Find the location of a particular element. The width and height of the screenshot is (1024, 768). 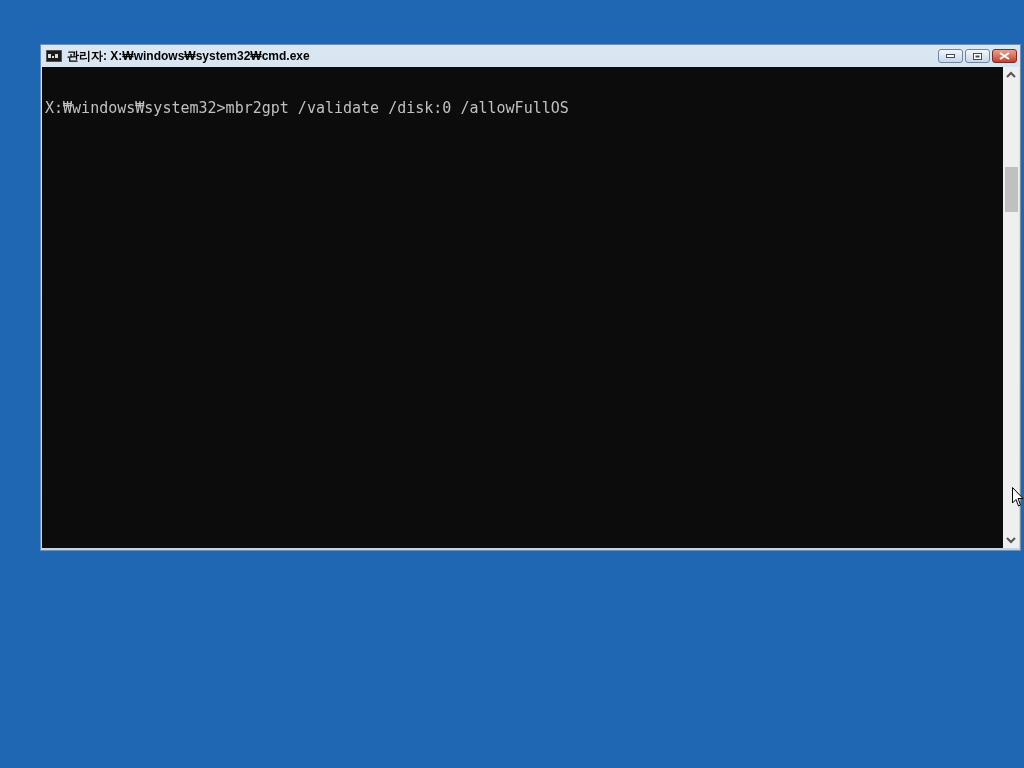

mouse-pointer-icon is located at coordinates (1018, 497).